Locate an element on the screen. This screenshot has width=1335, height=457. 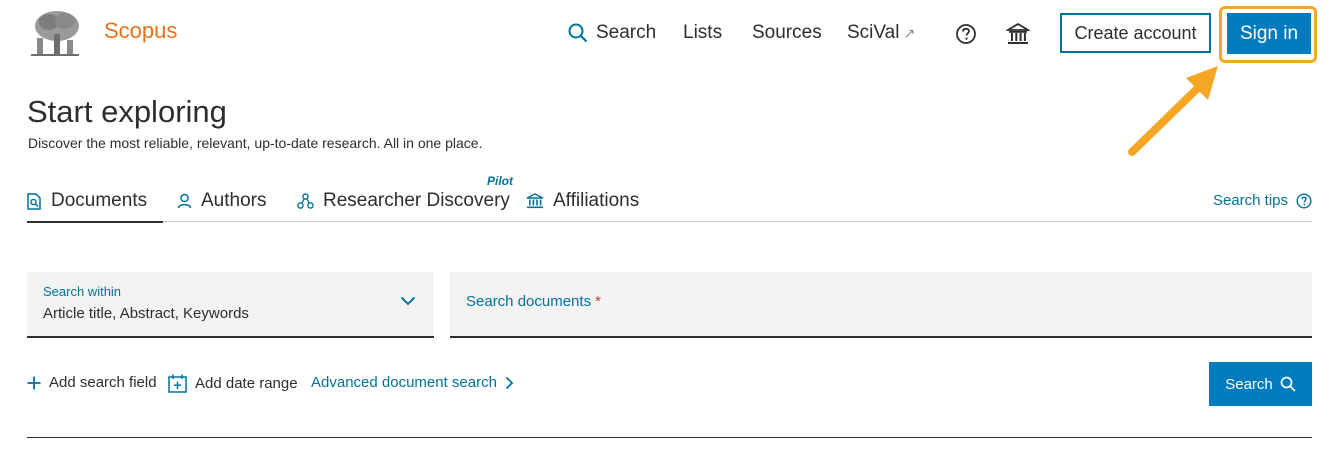
person-icon is located at coordinates (184, 201).